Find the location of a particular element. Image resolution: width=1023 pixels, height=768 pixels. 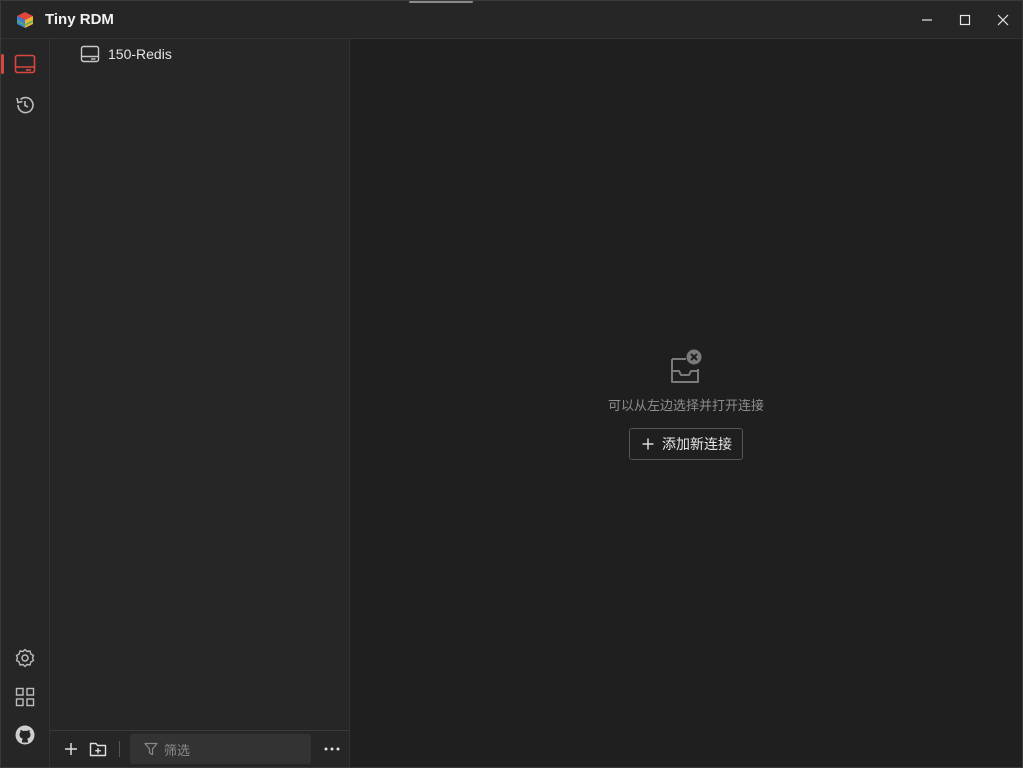

rail-history-button is located at coordinates (25, 105).